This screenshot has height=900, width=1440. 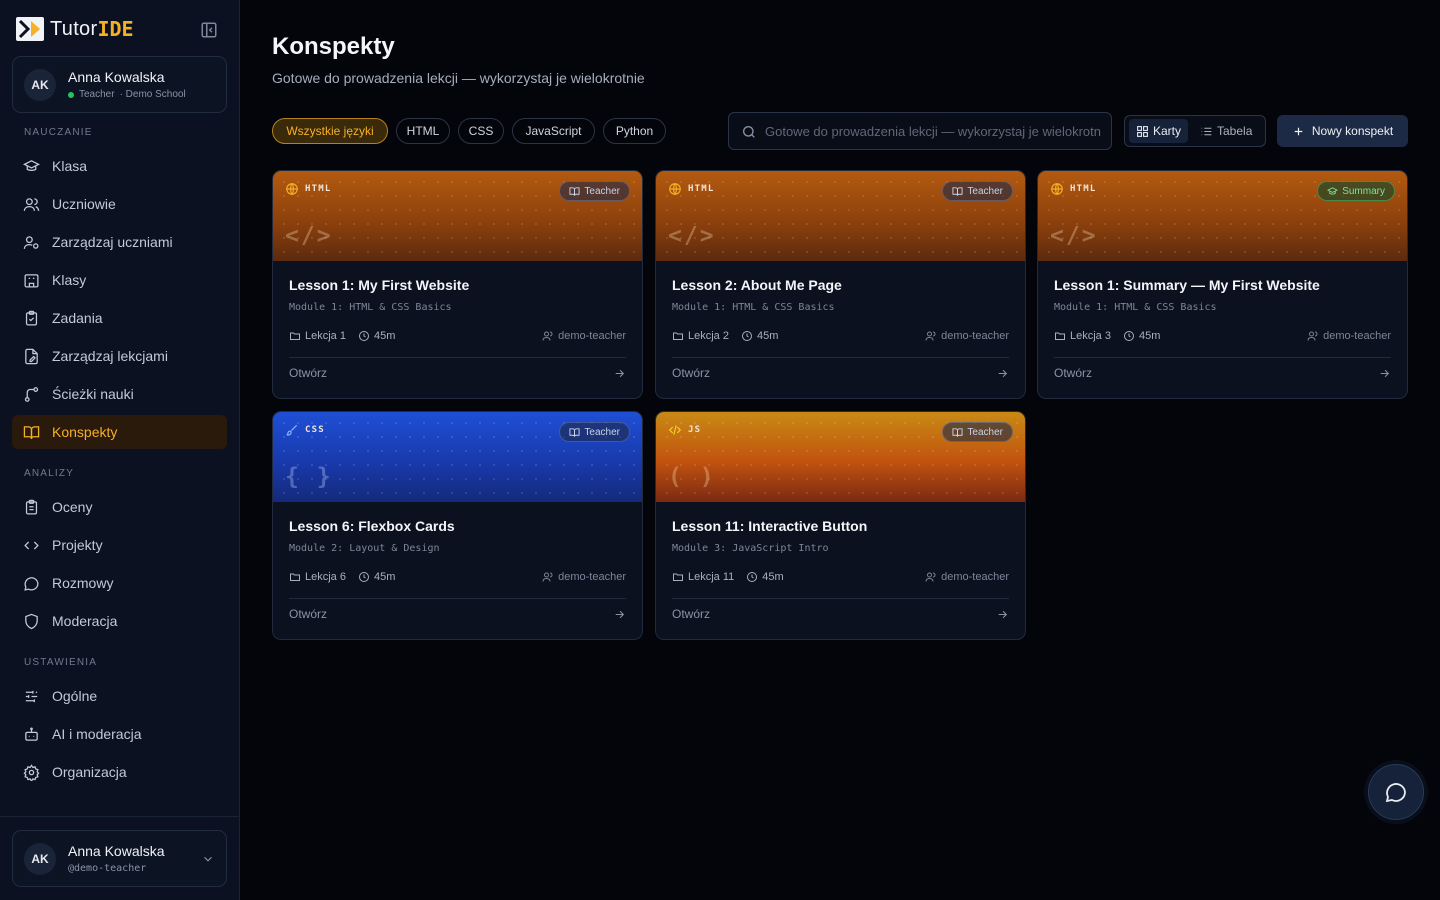 I want to click on sidebar-item-label: AI i moderacja, so click(x=97, y=734).